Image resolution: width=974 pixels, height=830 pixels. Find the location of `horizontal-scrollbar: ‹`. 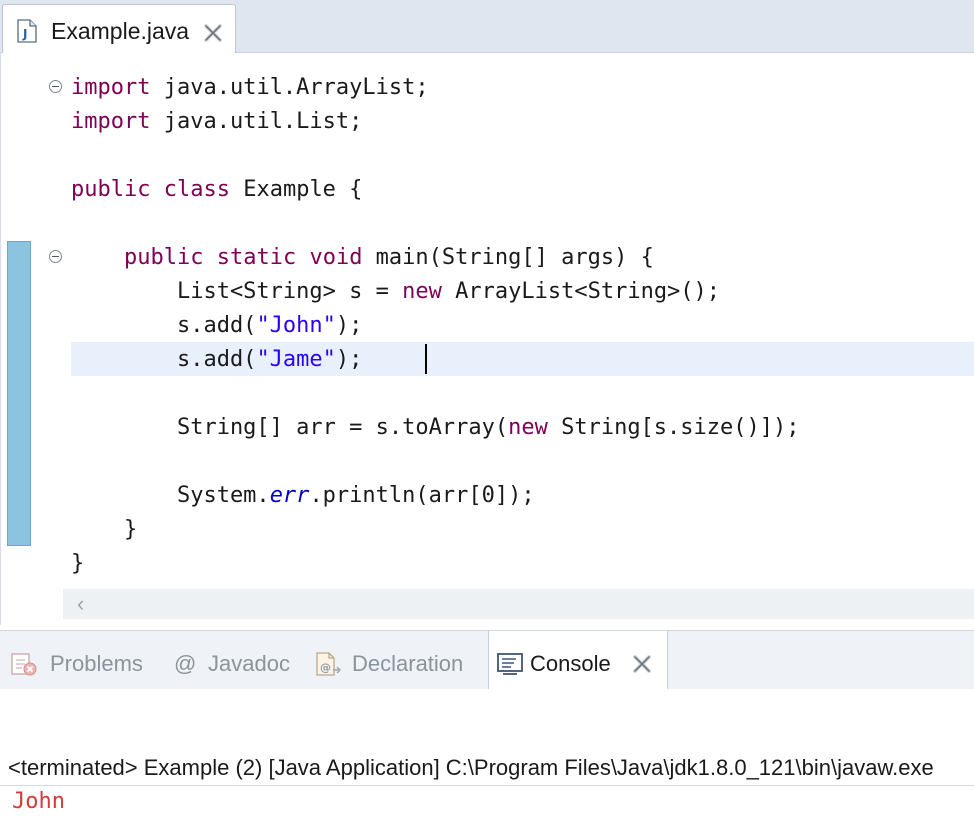

horizontal-scrollbar: ‹ is located at coordinates (518, 604).